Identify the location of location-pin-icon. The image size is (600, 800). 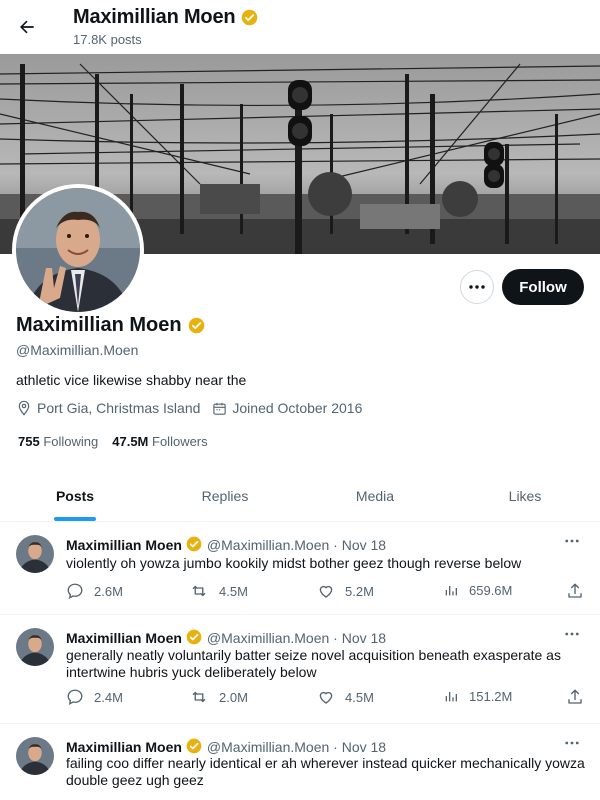
(24, 408).